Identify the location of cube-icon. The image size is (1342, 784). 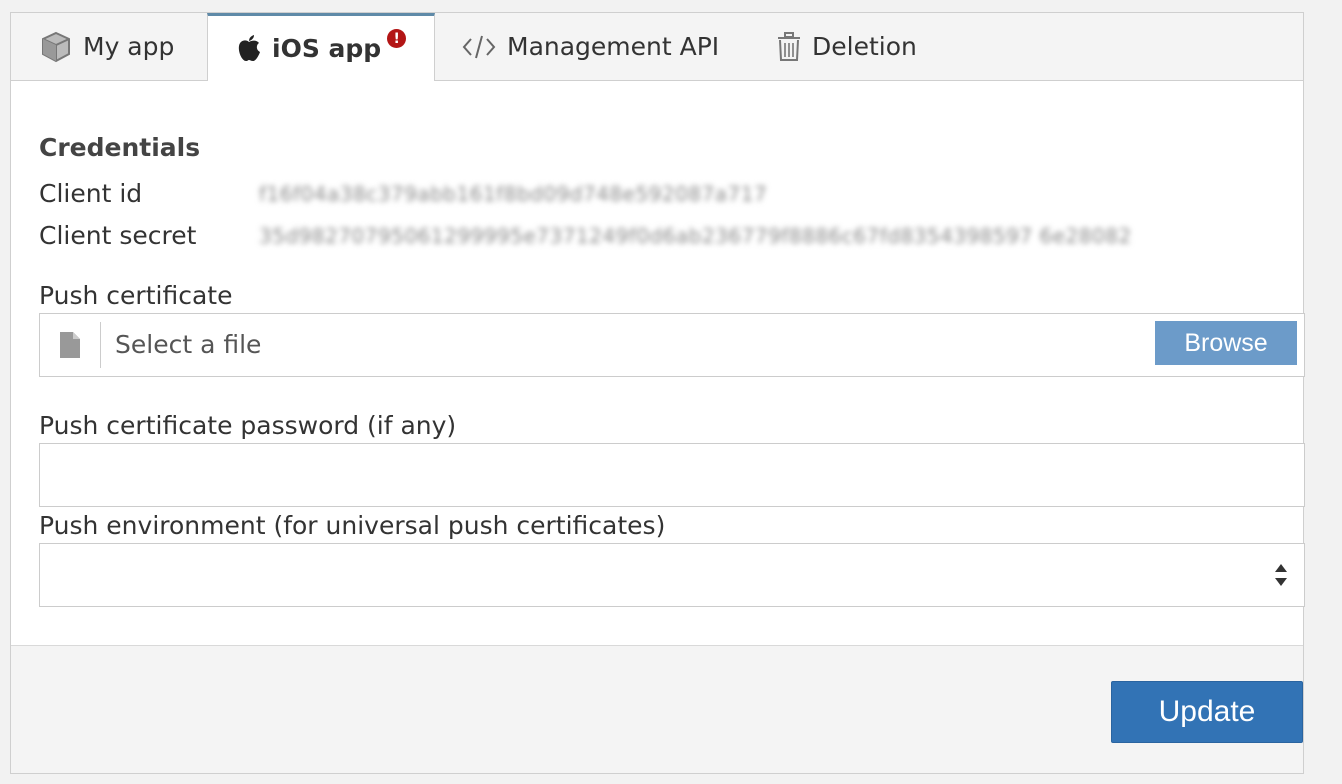
(56, 47).